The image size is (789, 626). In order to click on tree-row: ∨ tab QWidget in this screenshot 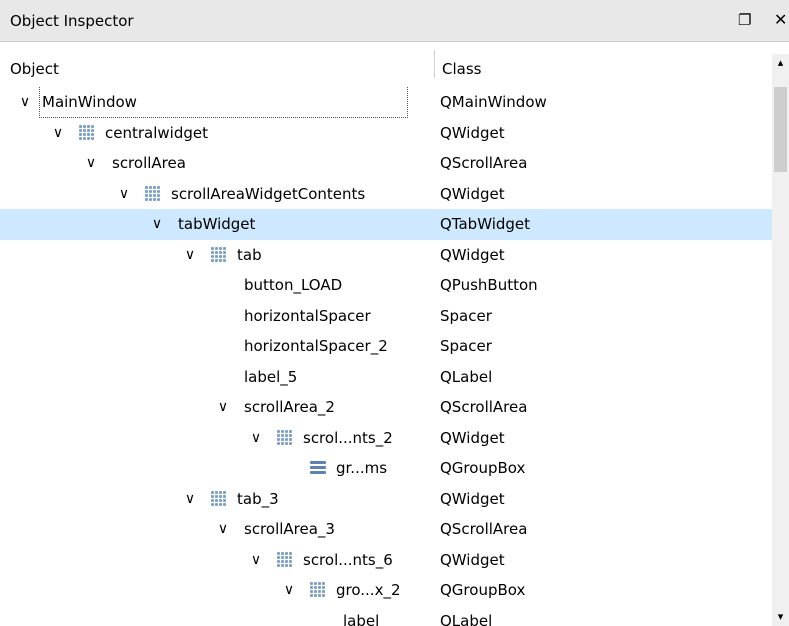, I will do `click(386, 255)`.